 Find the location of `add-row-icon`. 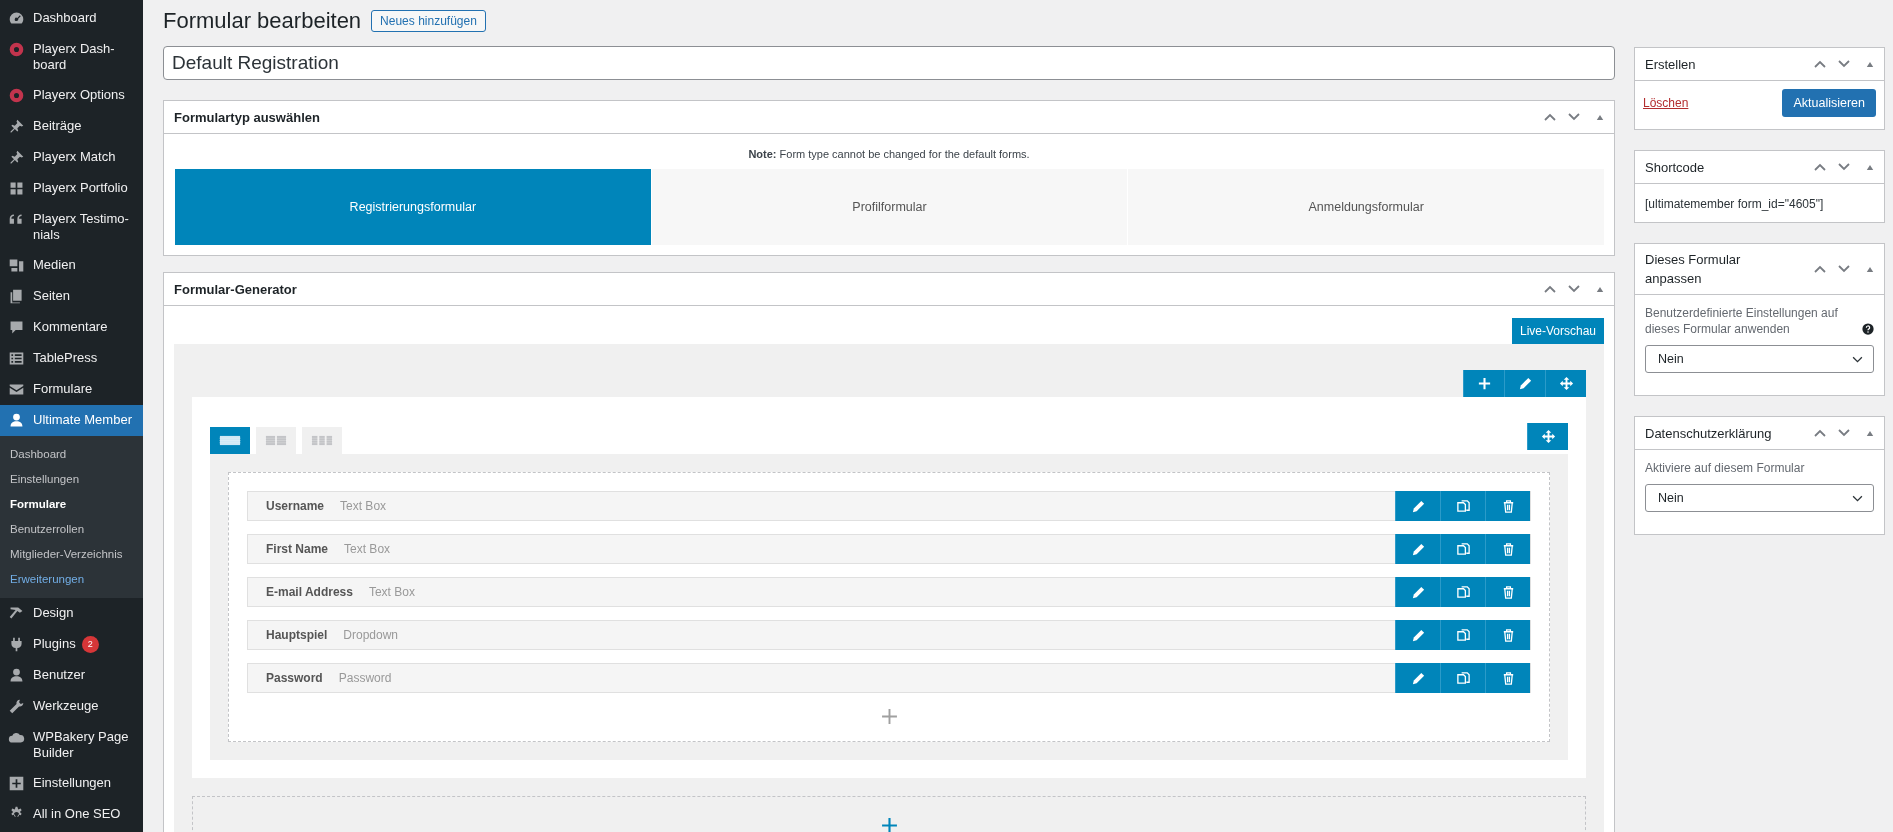

add-row-icon is located at coordinates (889, 824).